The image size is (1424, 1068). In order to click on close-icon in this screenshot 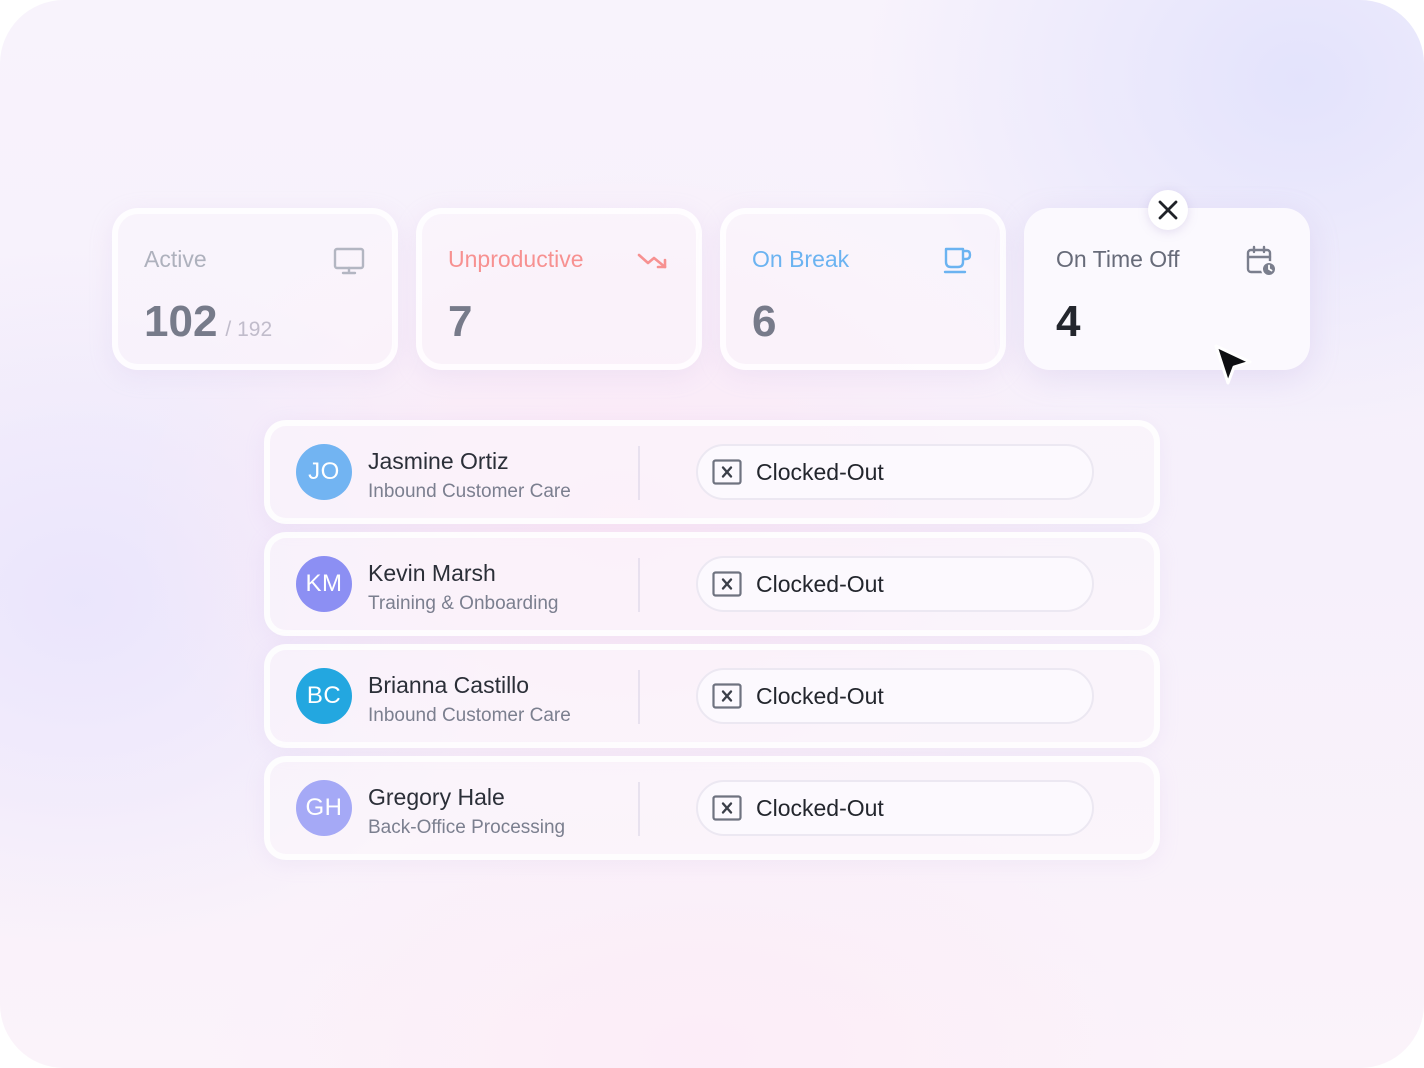, I will do `click(1168, 210)`.